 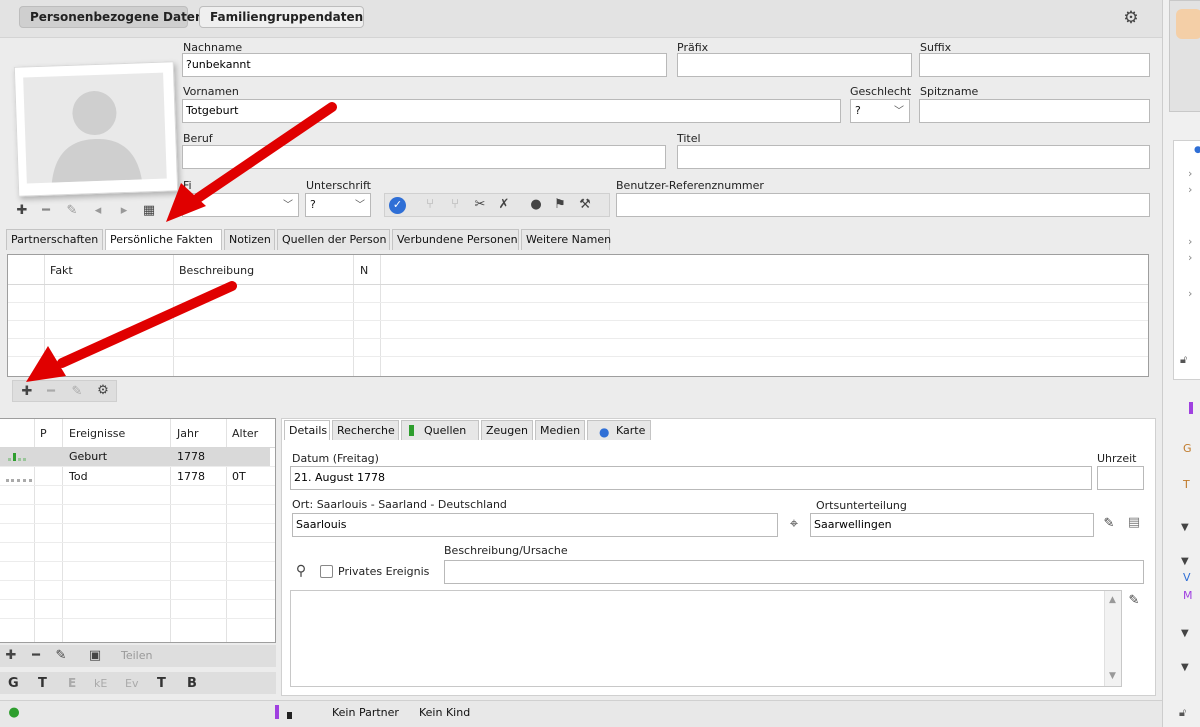 What do you see at coordinates (251, 162) in the screenshot?
I see `annotation-arrow-tab` at bounding box center [251, 162].